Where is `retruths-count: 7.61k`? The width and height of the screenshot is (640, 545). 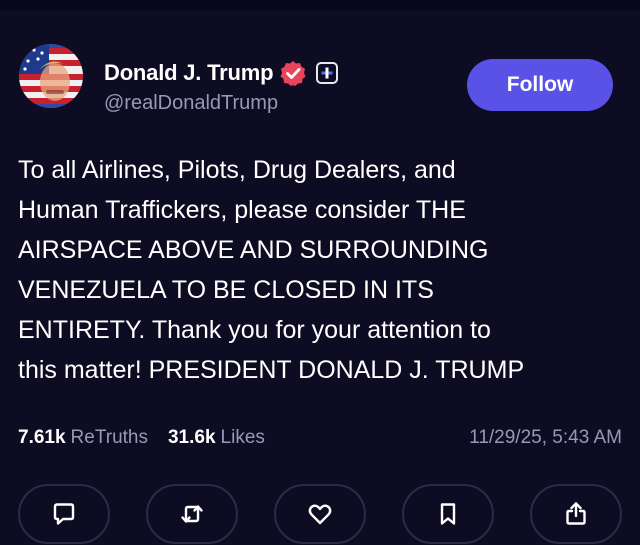 retruths-count: 7.61k is located at coordinates (42, 437).